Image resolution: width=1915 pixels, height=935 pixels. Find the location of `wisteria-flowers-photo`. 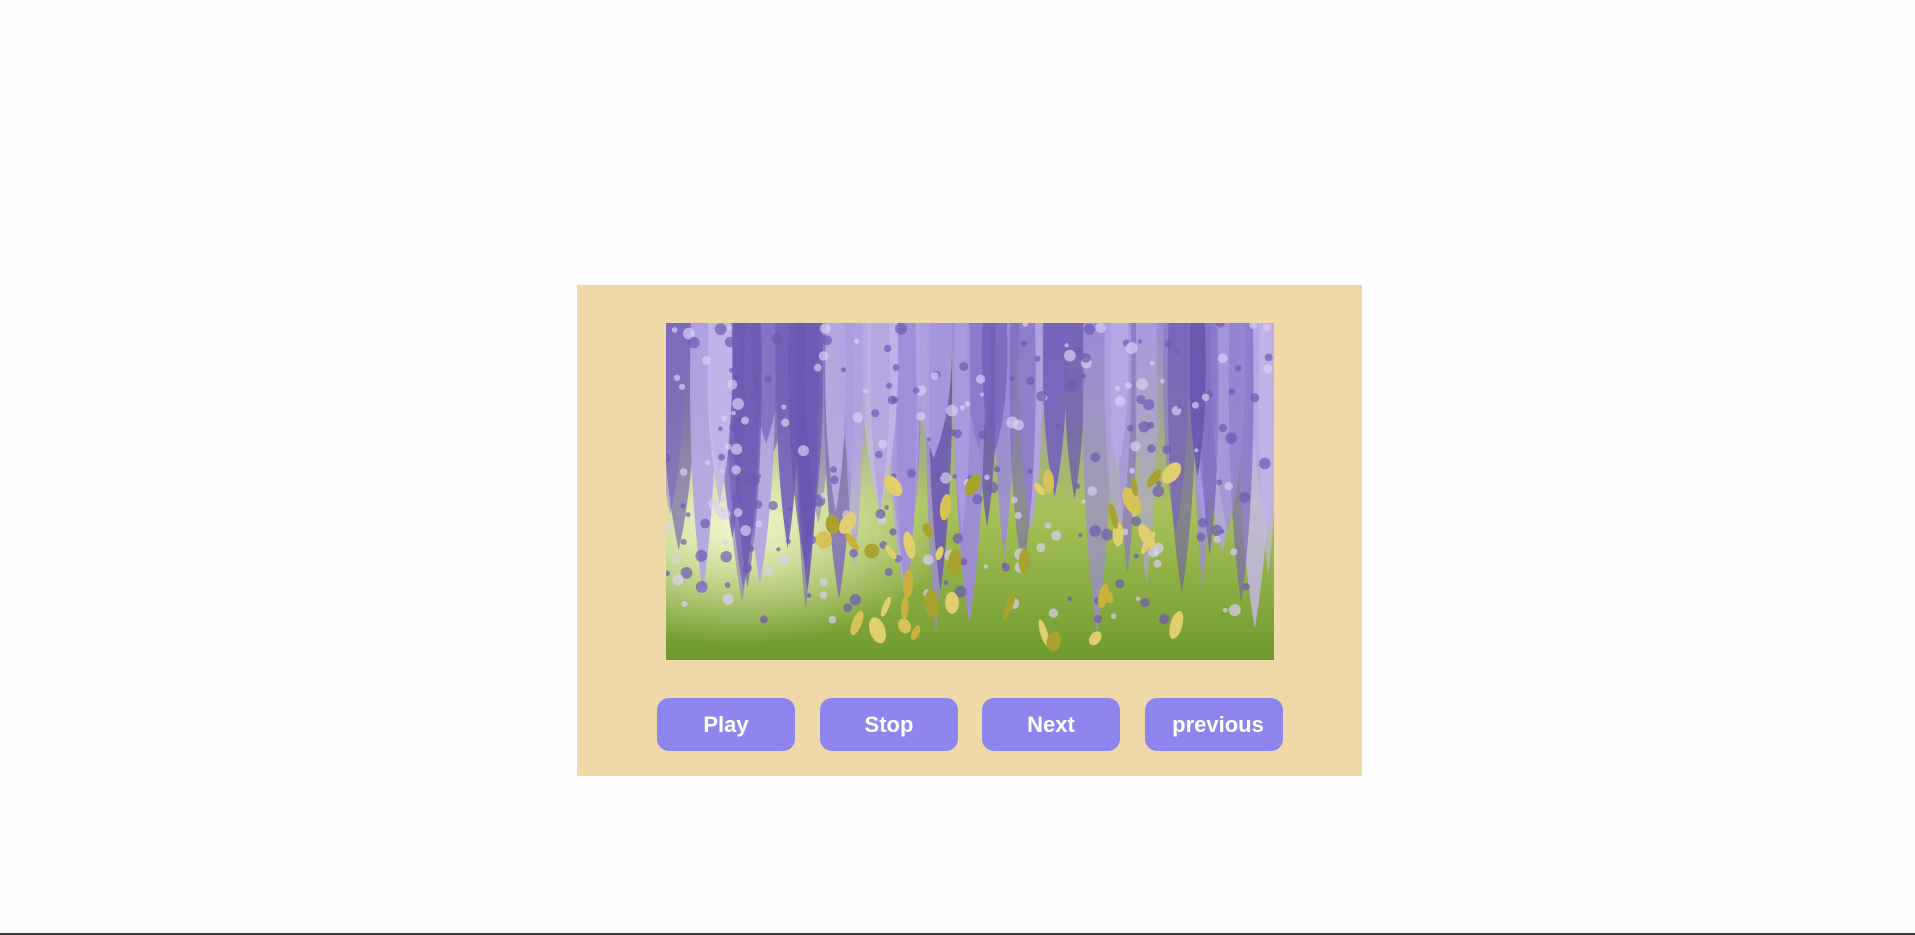

wisteria-flowers-photo is located at coordinates (970, 491).